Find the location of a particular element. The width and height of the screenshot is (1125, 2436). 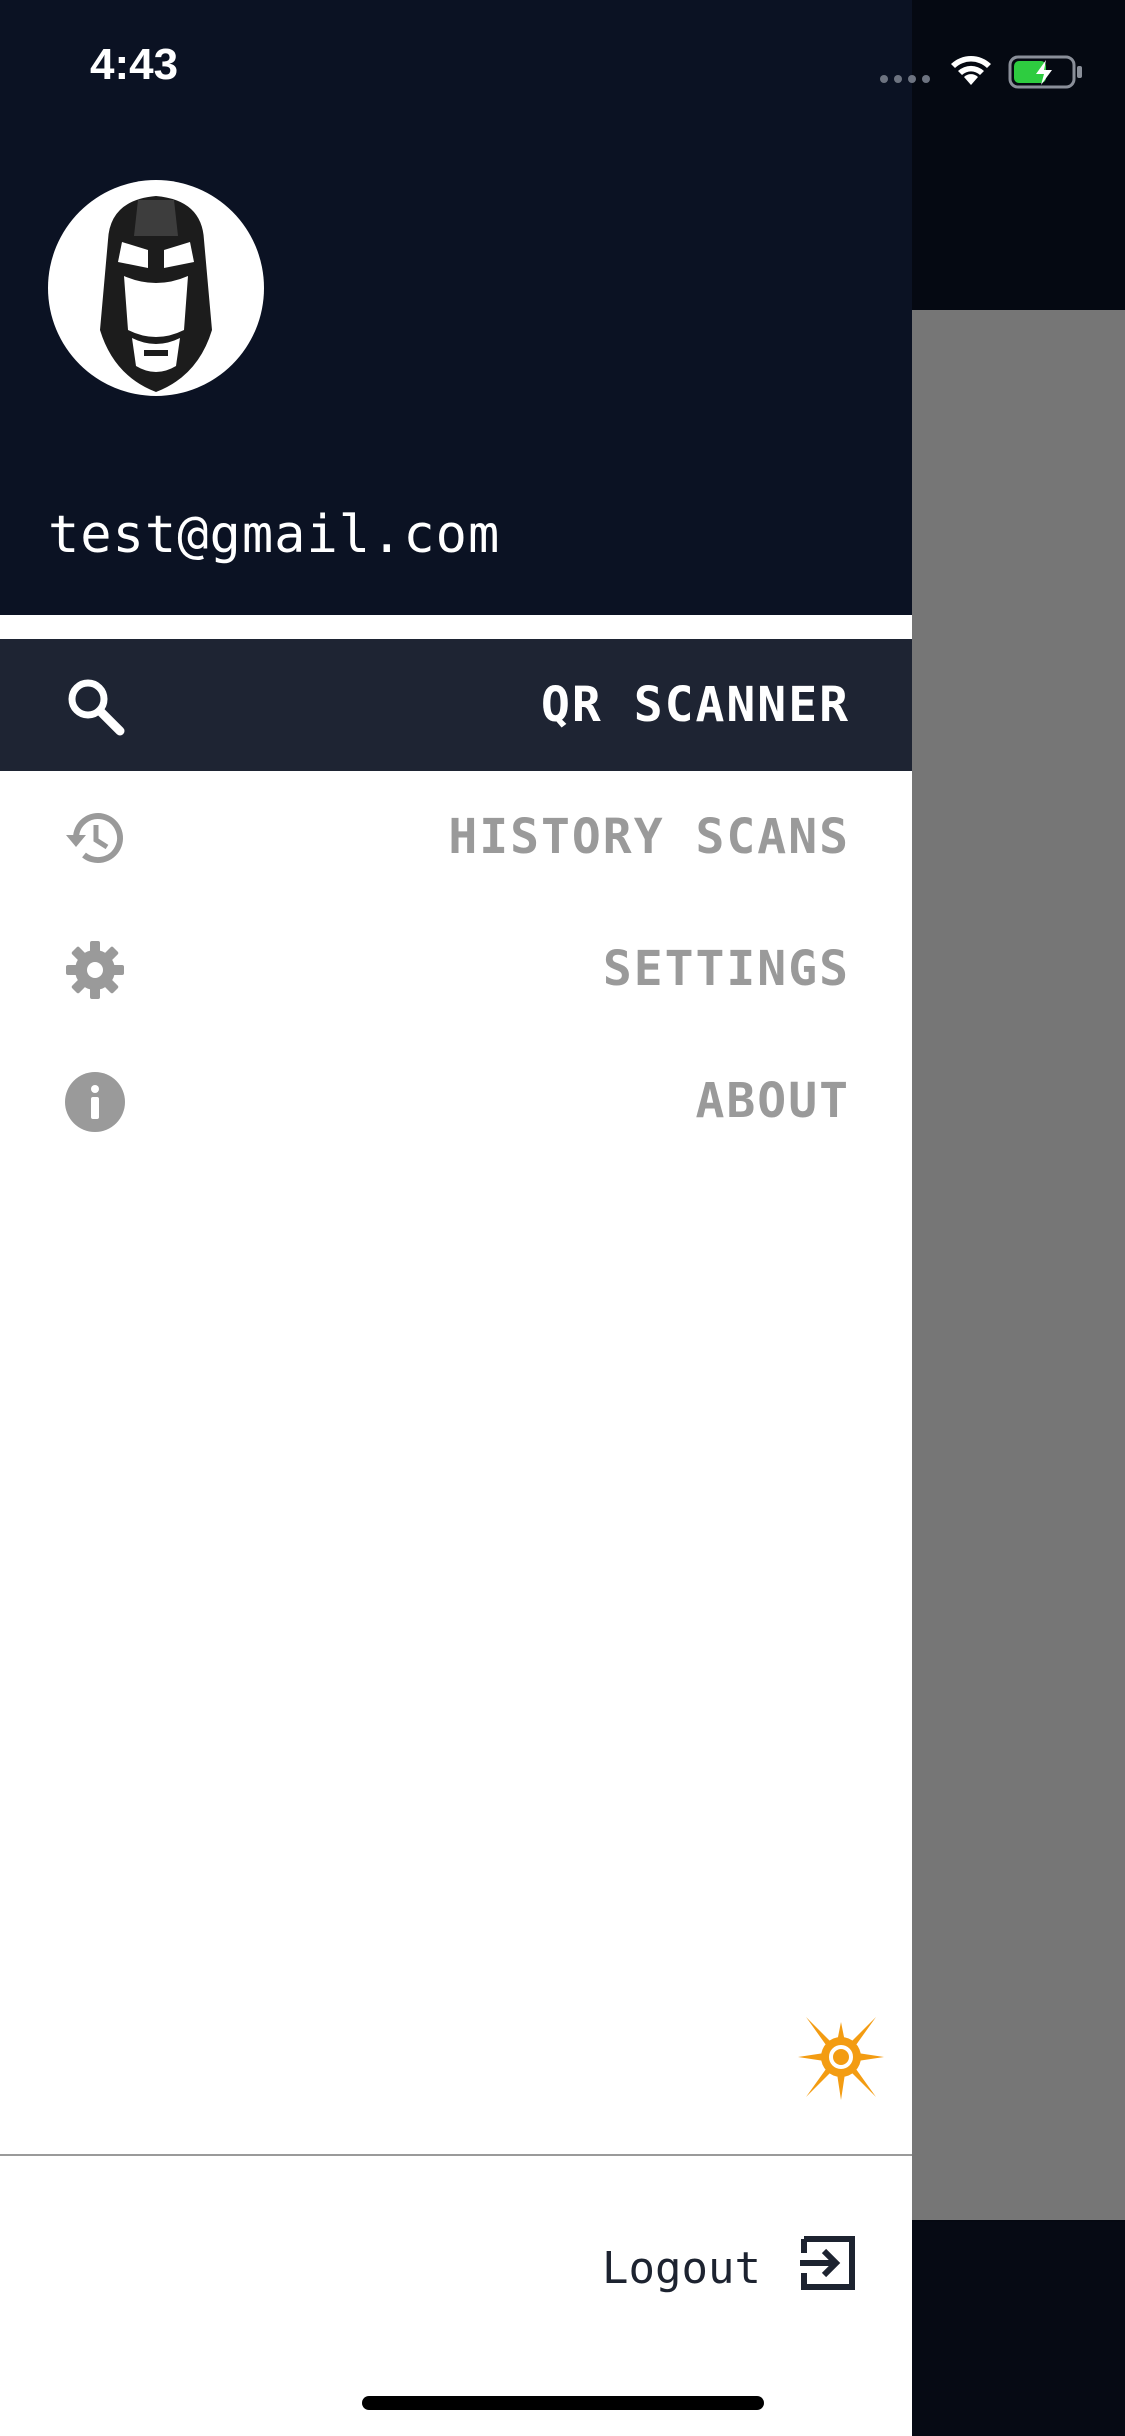

wifi-icon is located at coordinates (971, 70).